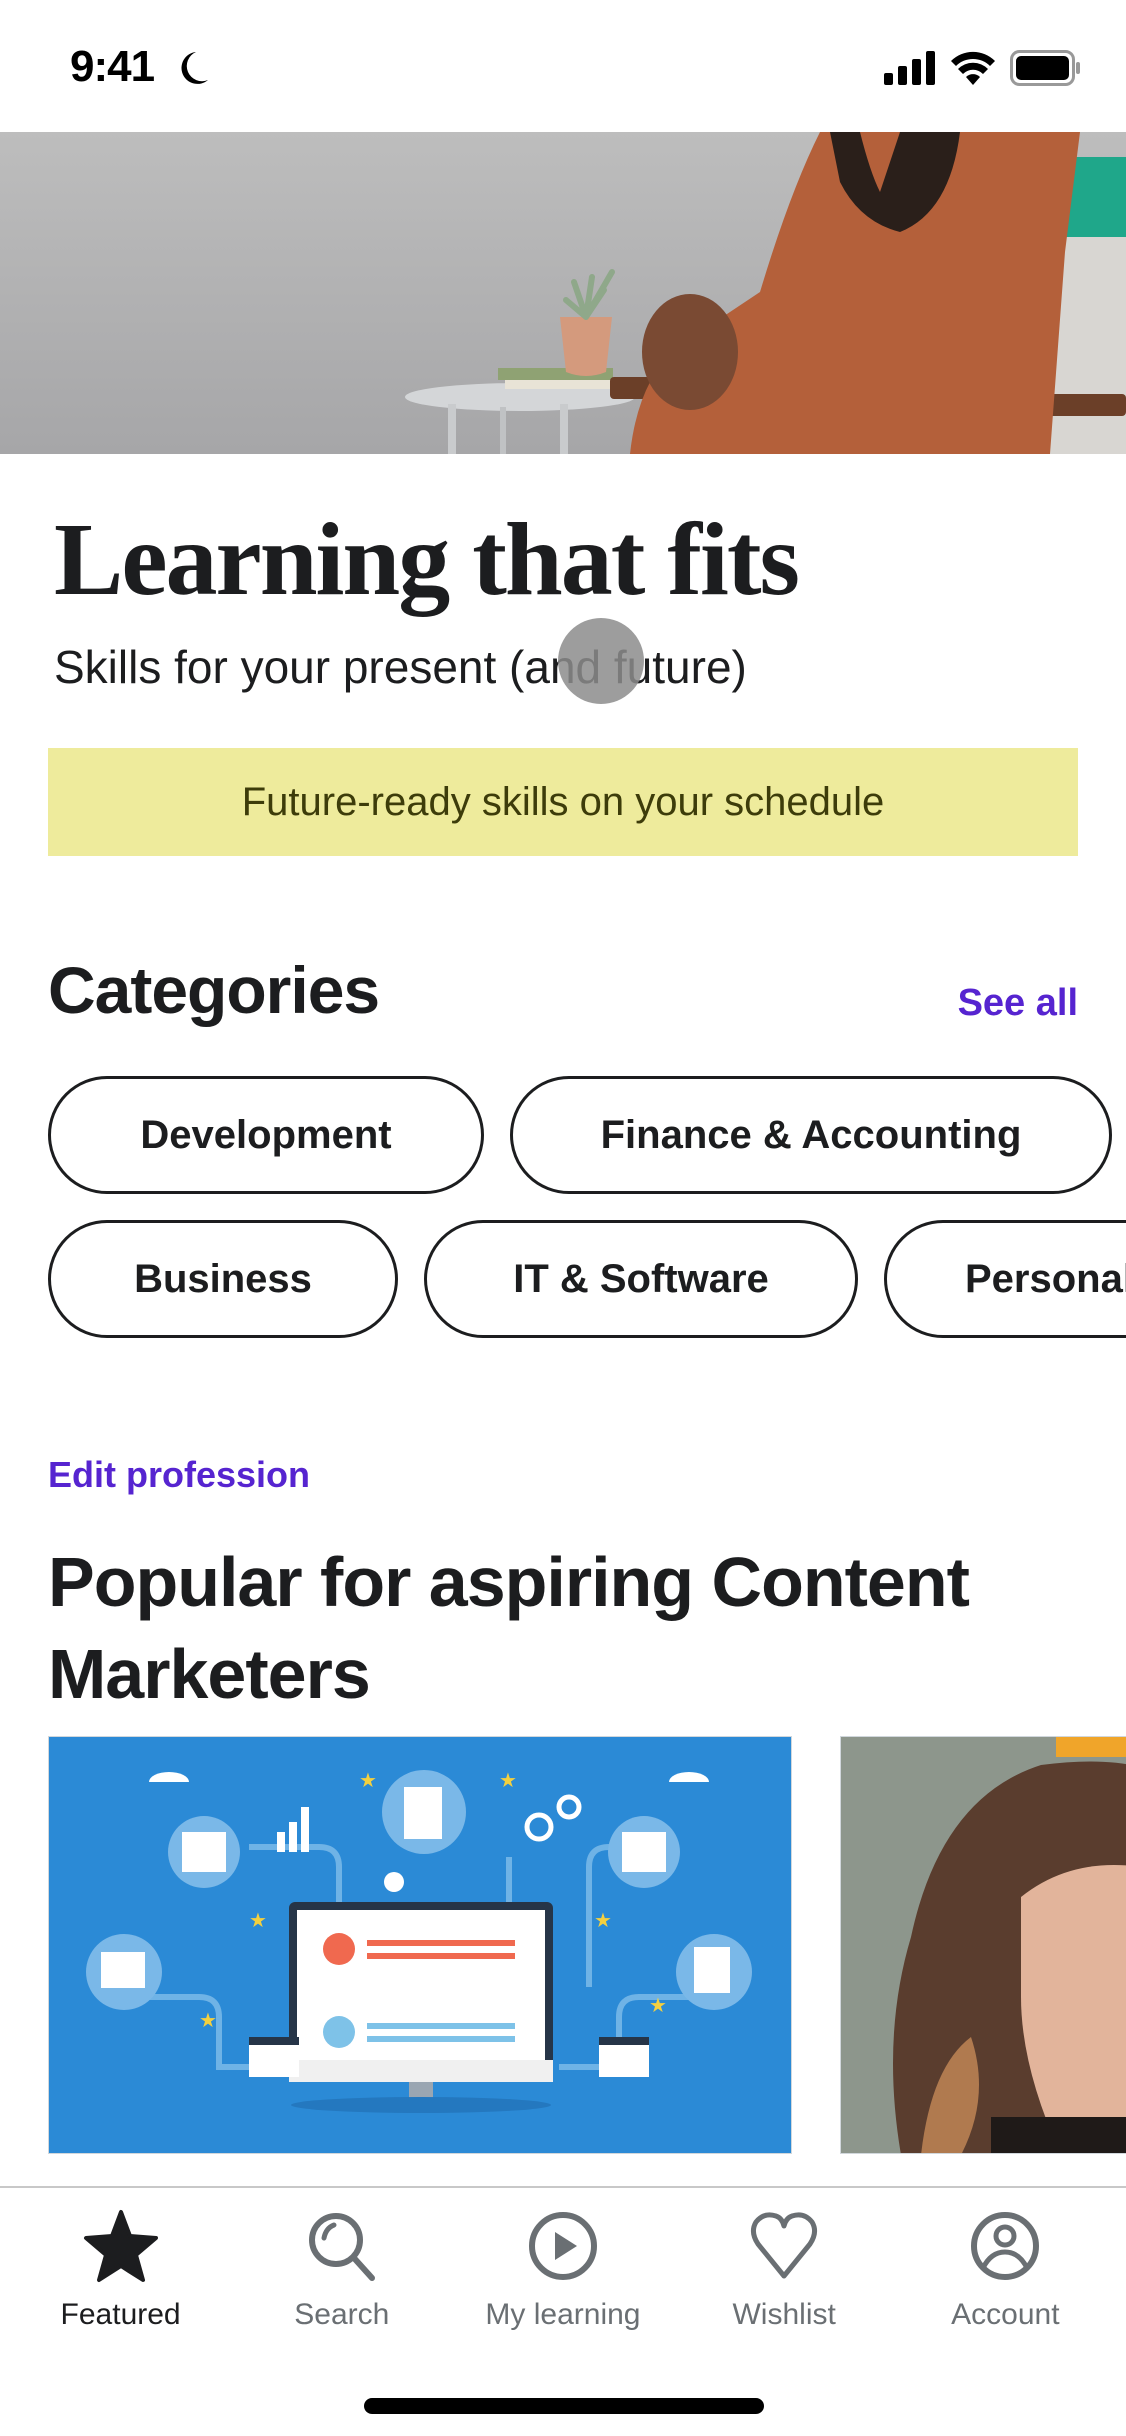 This screenshot has width=1126, height=2436. What do you see at coordinates (112, 66) in the screenshot?
I see `status-time: 9:41` at bounding box center [112, 66].